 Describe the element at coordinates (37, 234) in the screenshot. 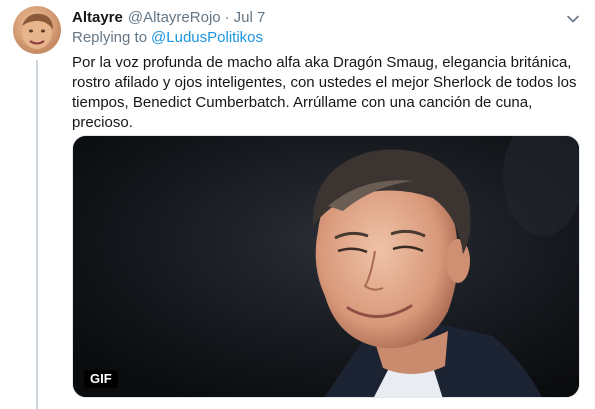

I see `thread-line` at that location.